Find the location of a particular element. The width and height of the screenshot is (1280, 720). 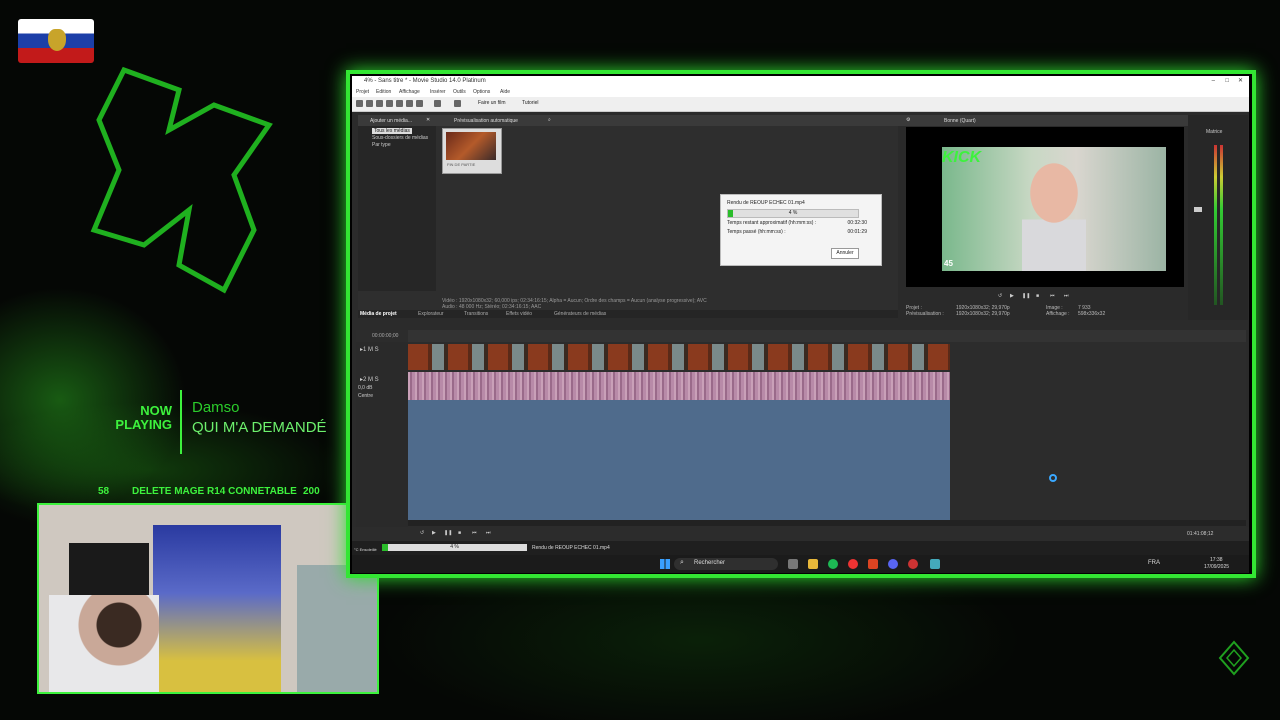

app-icon is located at coordinates (873, 564).